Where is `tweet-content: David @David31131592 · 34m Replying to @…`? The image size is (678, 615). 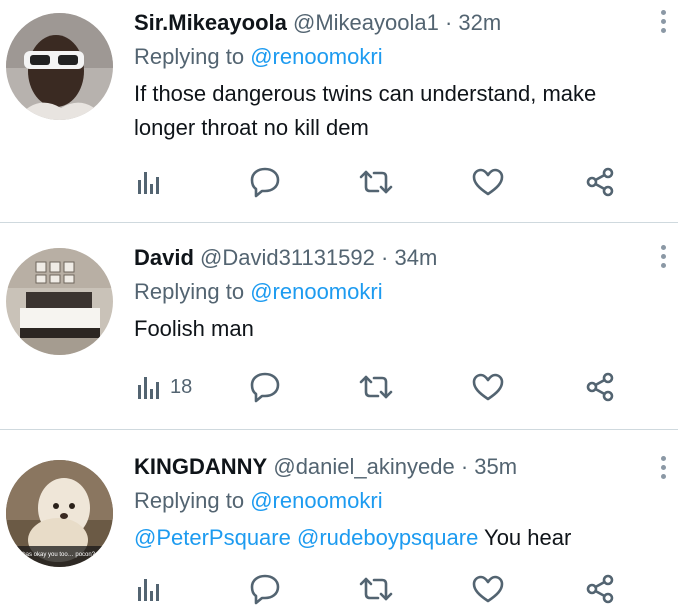 tweet-content: David @David31131592 · 34m Replying to @… is located at coordinates (391, 294).